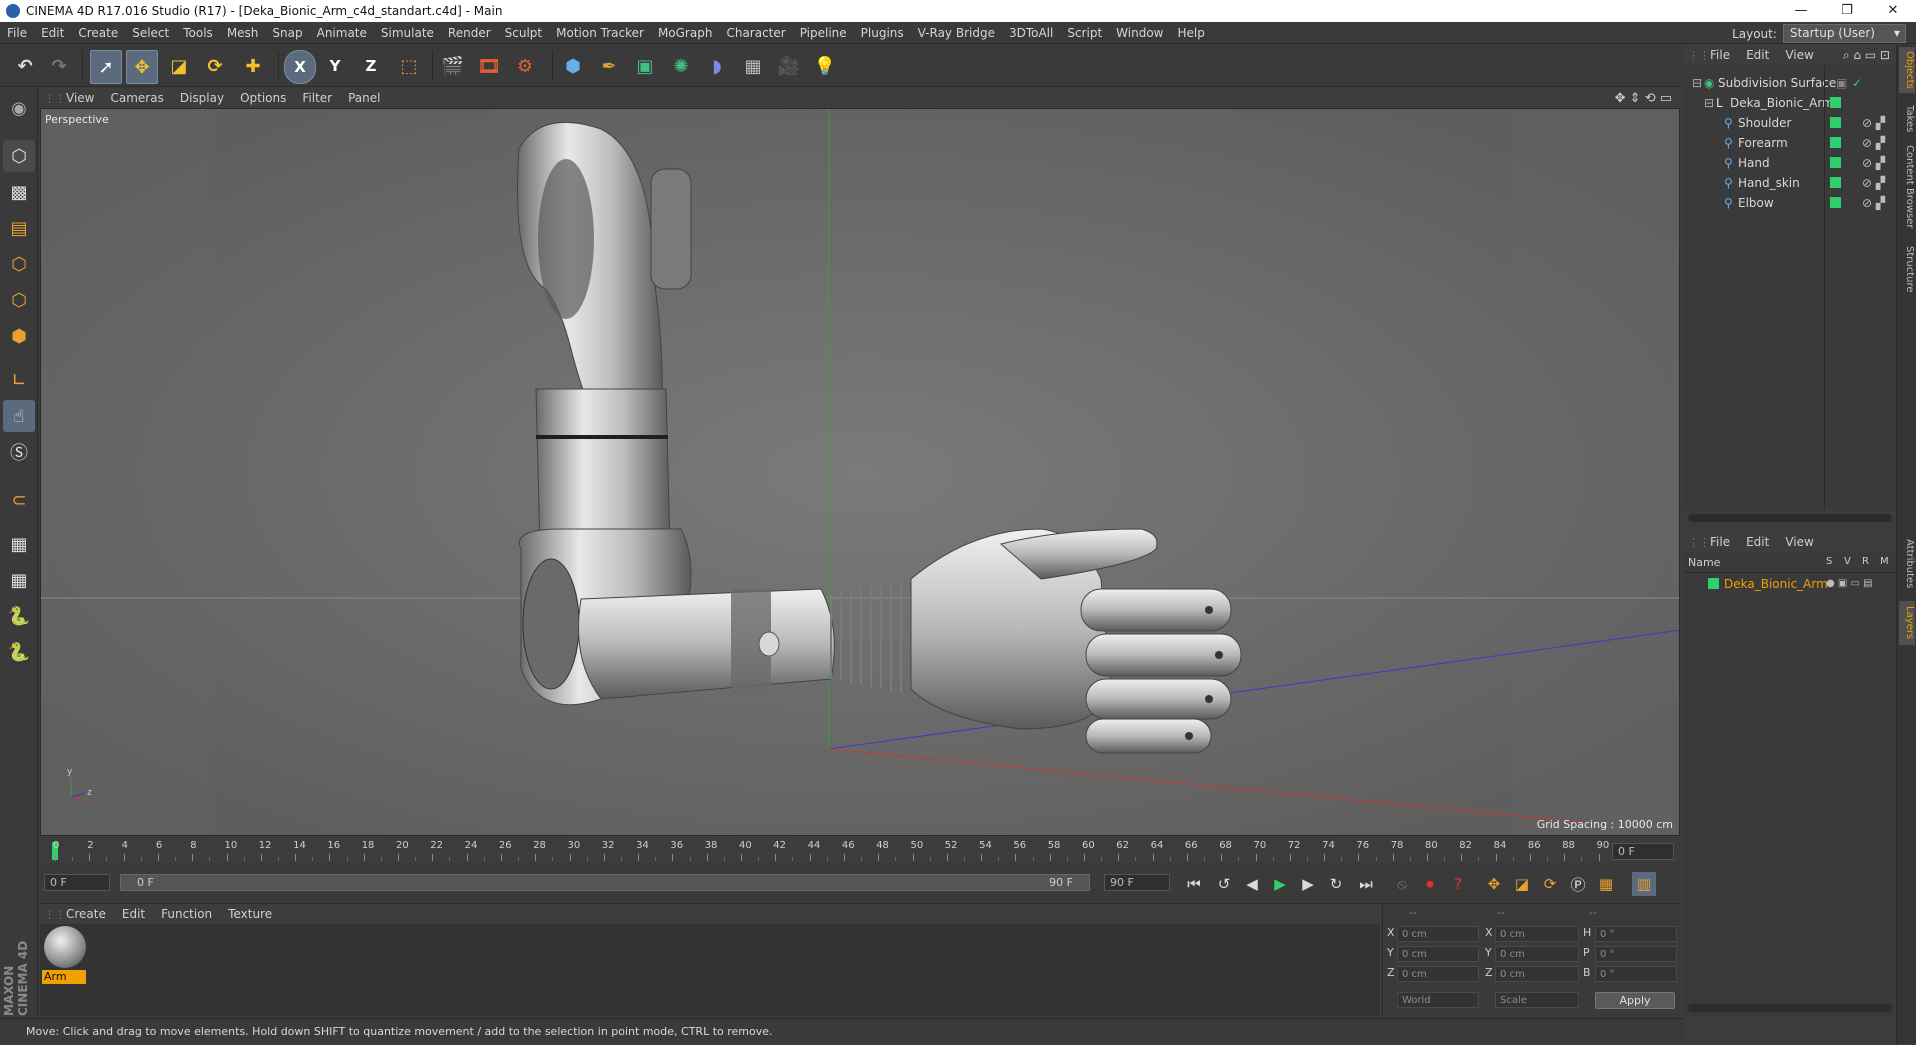 This screenshot has height=1045, width=1916. Describe the element at coordinates (1757, 55) in the screenshot. I see `object-menu-edit: Edit` at that location.